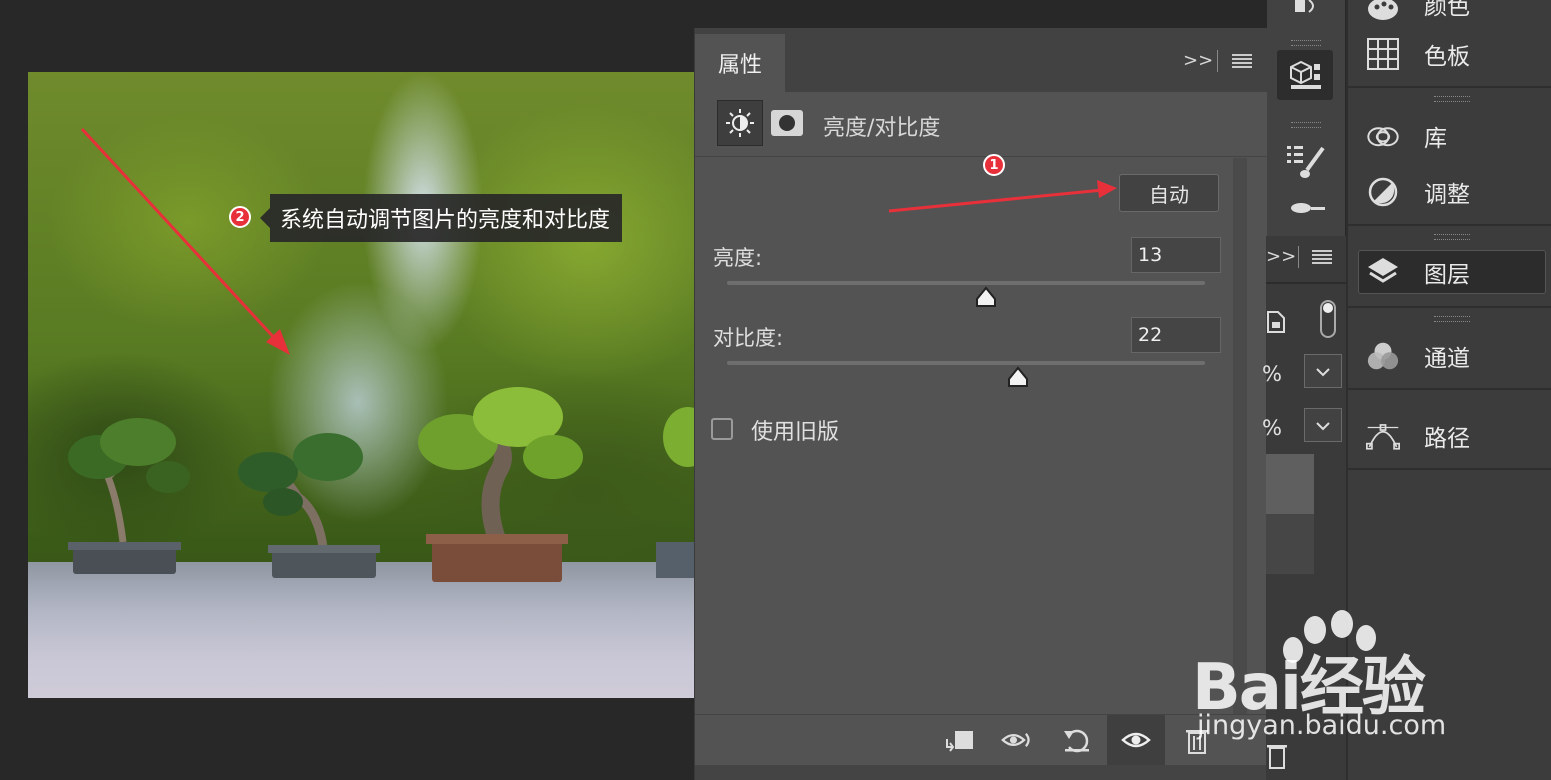 The image size is (1551, 780). Describe the element at coordinates (966, 363) in the screenshot. I see `contrast-slider` at that location.